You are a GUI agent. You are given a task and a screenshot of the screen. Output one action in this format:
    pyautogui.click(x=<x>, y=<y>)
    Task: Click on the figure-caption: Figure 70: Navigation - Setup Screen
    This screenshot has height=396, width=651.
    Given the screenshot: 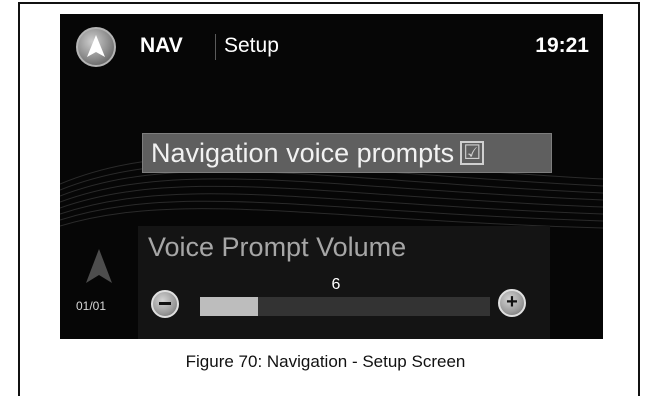 What is the action you would take?
    pyautogui.click(x=325, y=361)
    